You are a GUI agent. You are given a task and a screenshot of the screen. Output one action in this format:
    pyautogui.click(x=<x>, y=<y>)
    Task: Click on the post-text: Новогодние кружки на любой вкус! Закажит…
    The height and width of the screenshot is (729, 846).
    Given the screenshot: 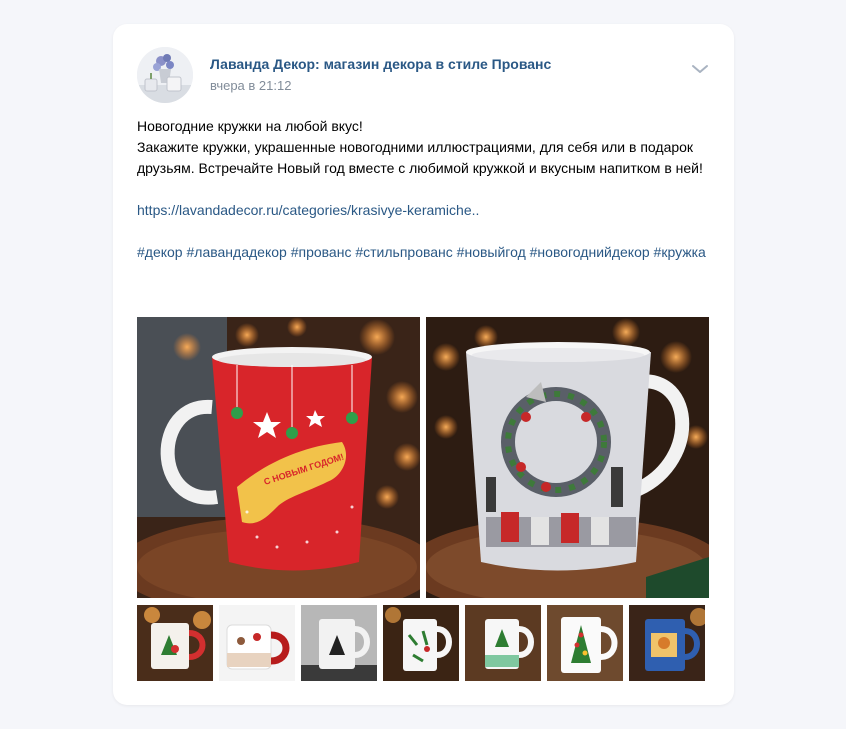 What is the action you would take?
    pyautogui.click(x=424, y=189)
    